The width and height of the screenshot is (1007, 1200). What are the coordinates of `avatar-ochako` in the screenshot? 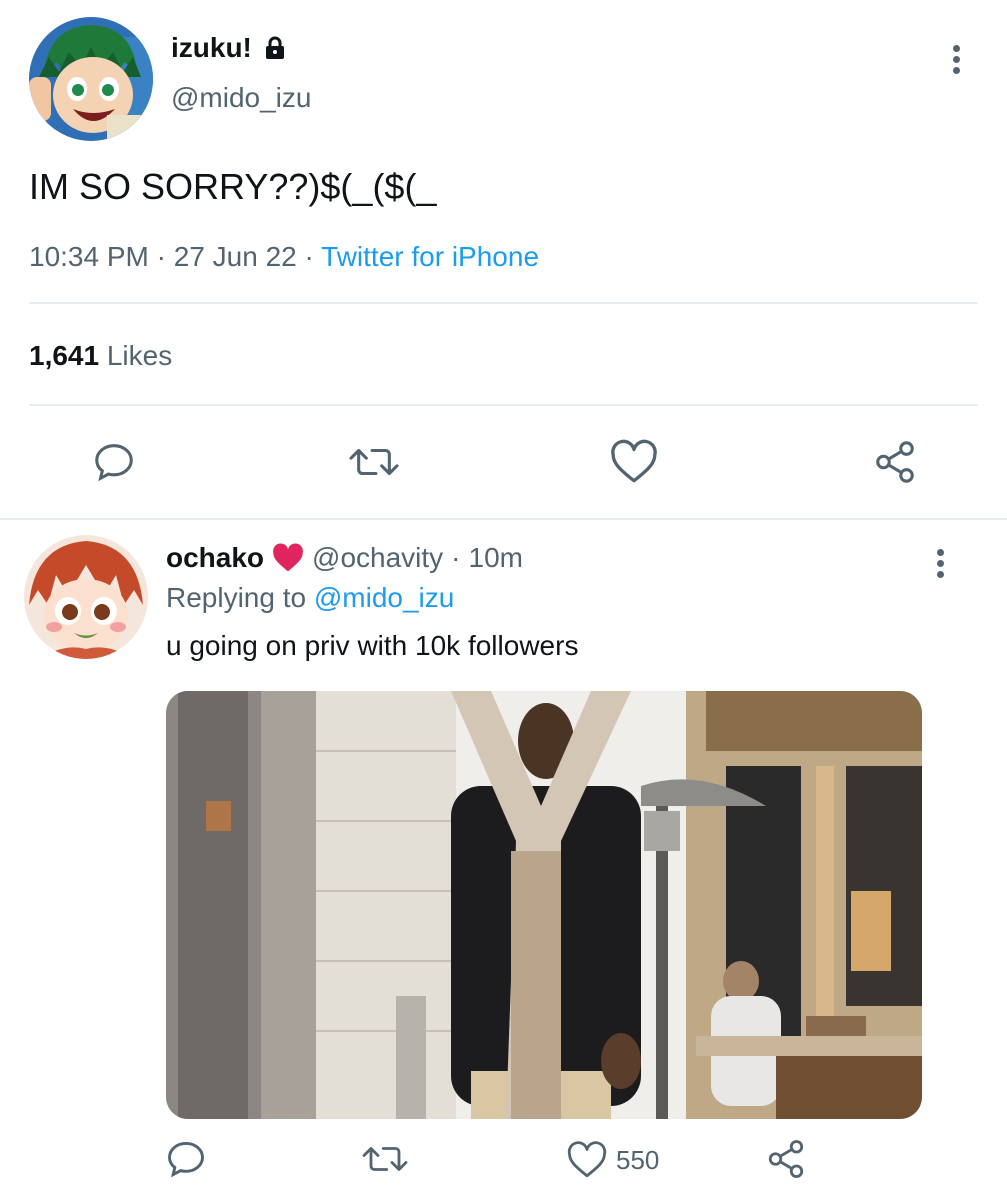 It's located at (86, 597).